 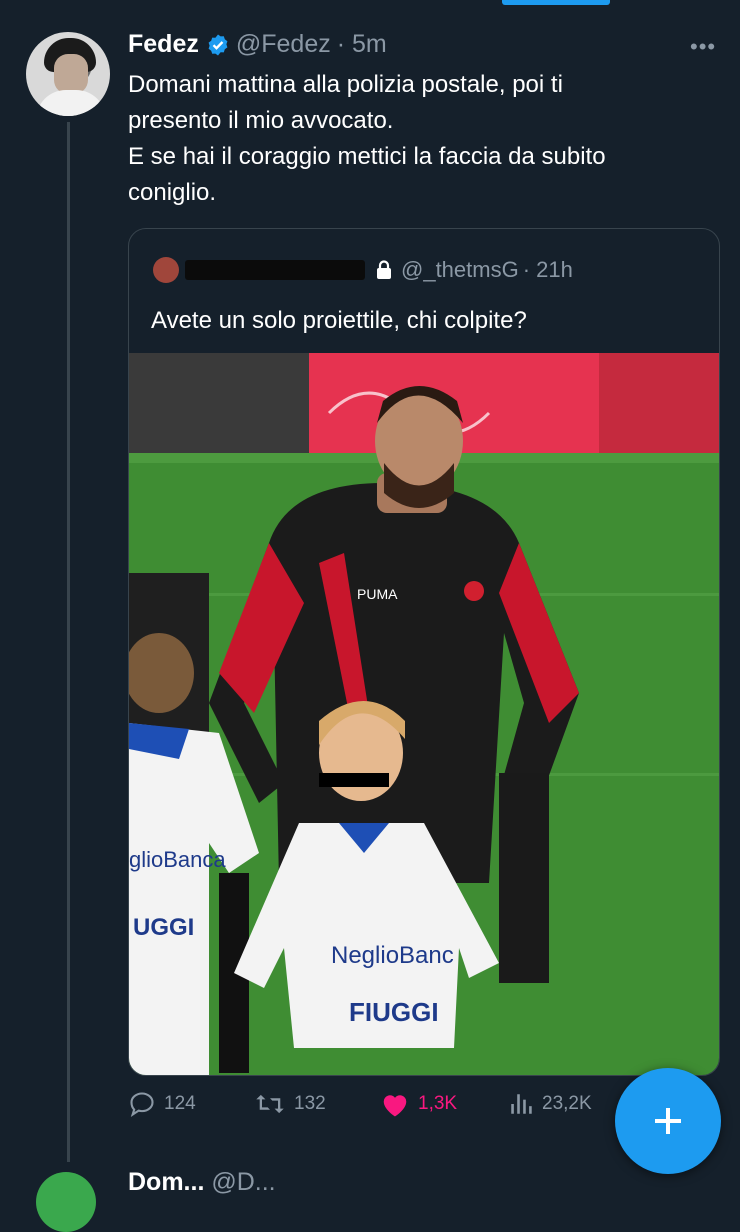 I want to click on quoted-avatar, so click(x=166, y=270).